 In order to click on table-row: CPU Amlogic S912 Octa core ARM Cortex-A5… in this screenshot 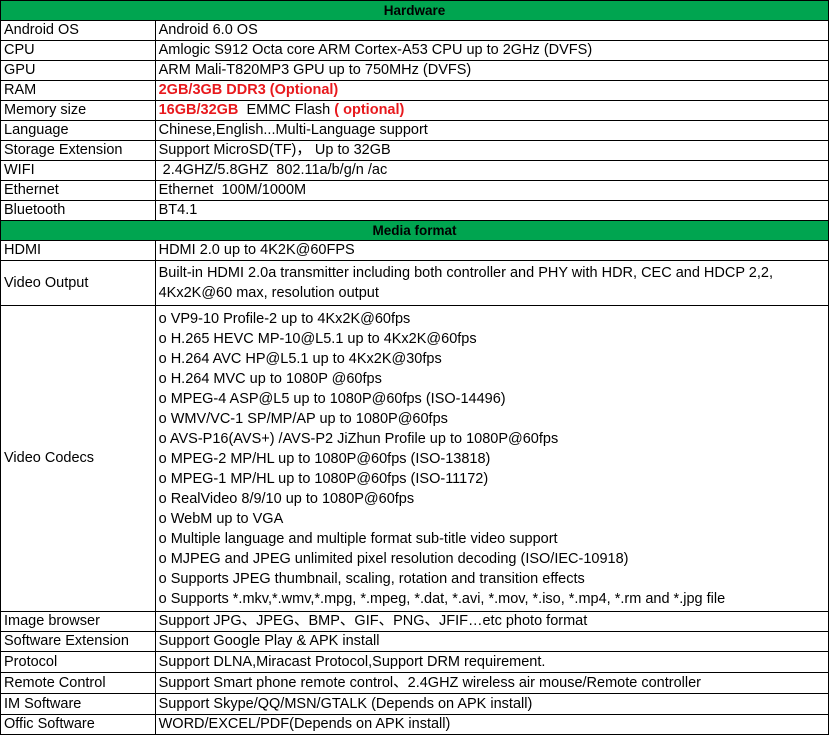, I will do `click(414, 50)`.